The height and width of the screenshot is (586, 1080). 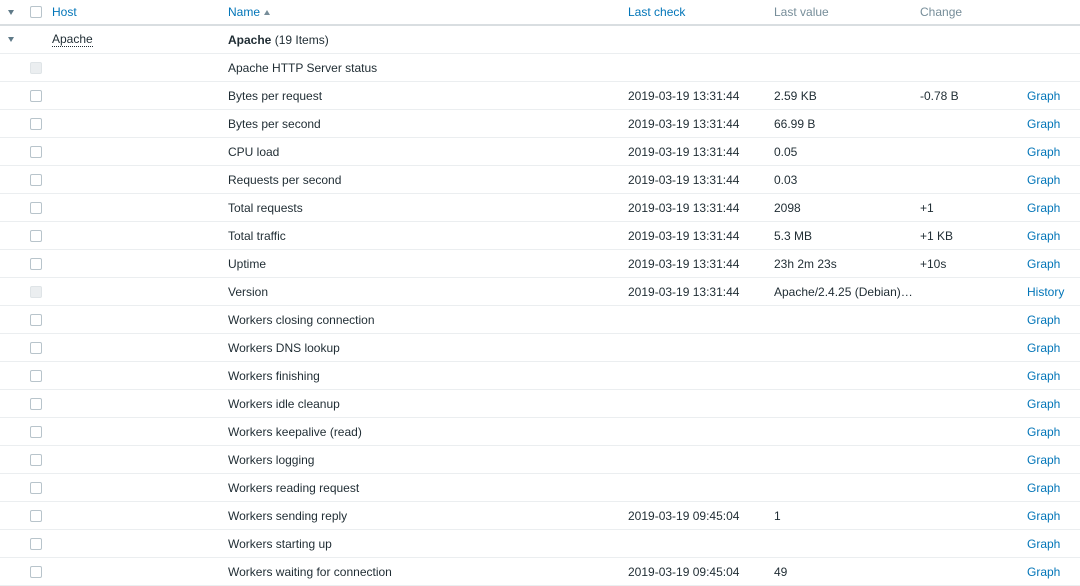 I want to click on item-last-value-cell: 2.59 KB, so click(x=844, y=95).